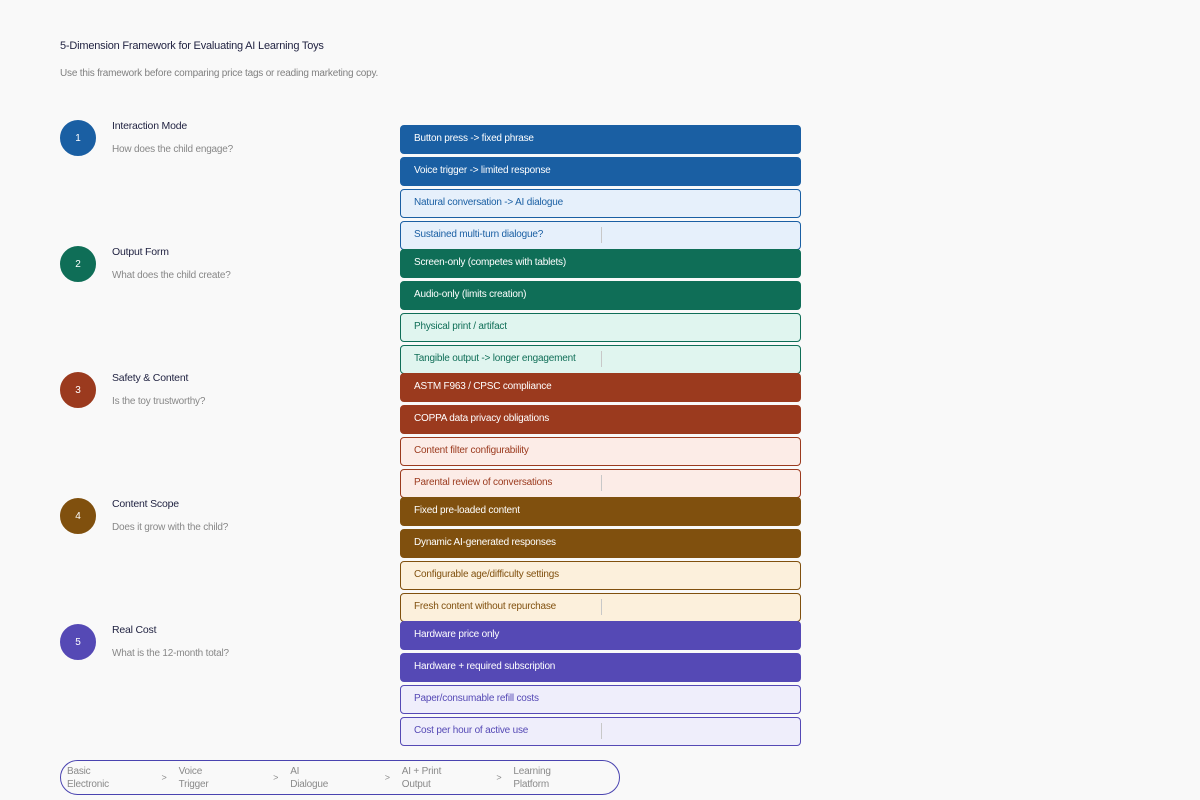 The height and width of the screenshot is (800, 1200). What do you see at coordinates (600, 387) in the screenshot?
I see `dimension-3-option-1: ASTM F963 / CPSC compliance` at bounding box center [600, 387].